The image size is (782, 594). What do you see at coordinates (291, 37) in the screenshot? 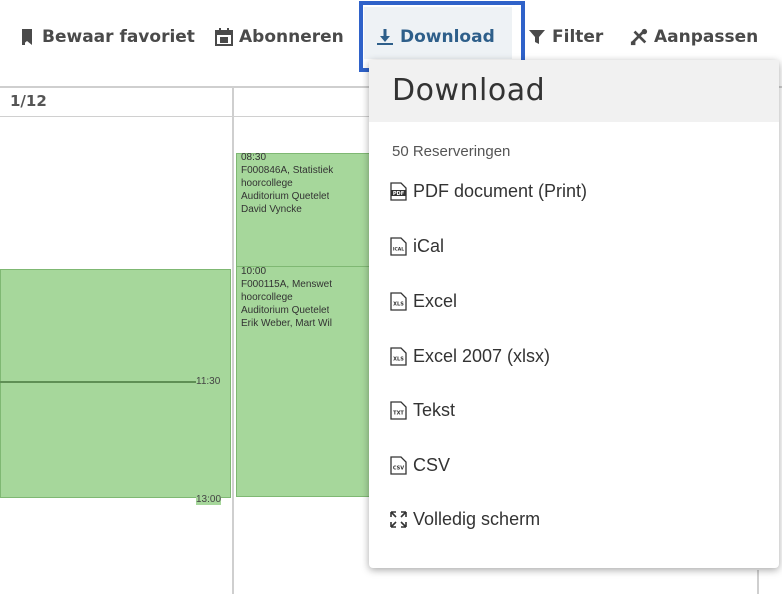
I see `abonneren-label: Abonneren` at bounding box center [291, 37].